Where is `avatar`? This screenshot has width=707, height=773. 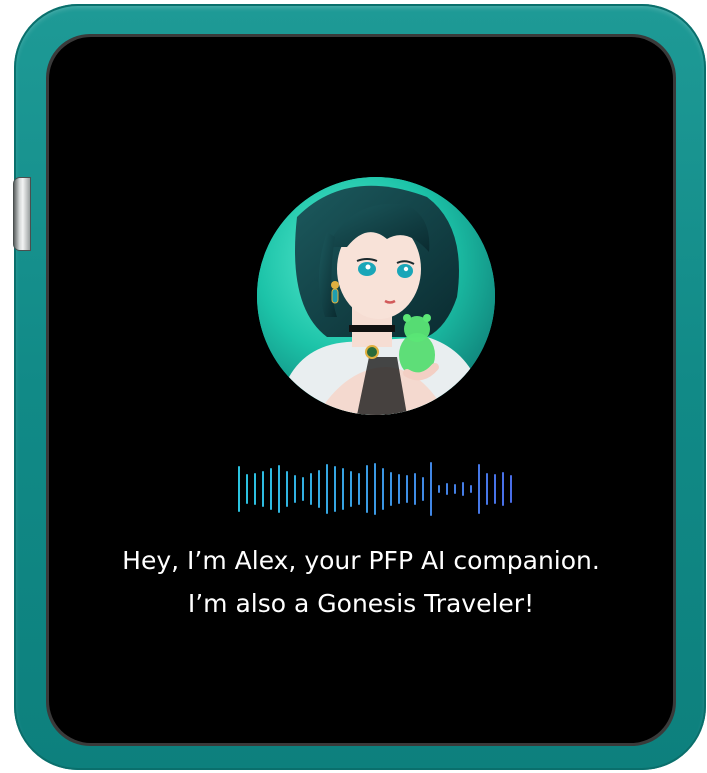 avatar is located at coordinates (376, 296).